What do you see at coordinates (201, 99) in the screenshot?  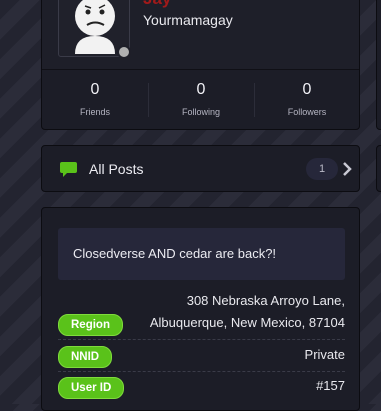 I see `stat-following: 0 Following` at bounding box center [201, 99].